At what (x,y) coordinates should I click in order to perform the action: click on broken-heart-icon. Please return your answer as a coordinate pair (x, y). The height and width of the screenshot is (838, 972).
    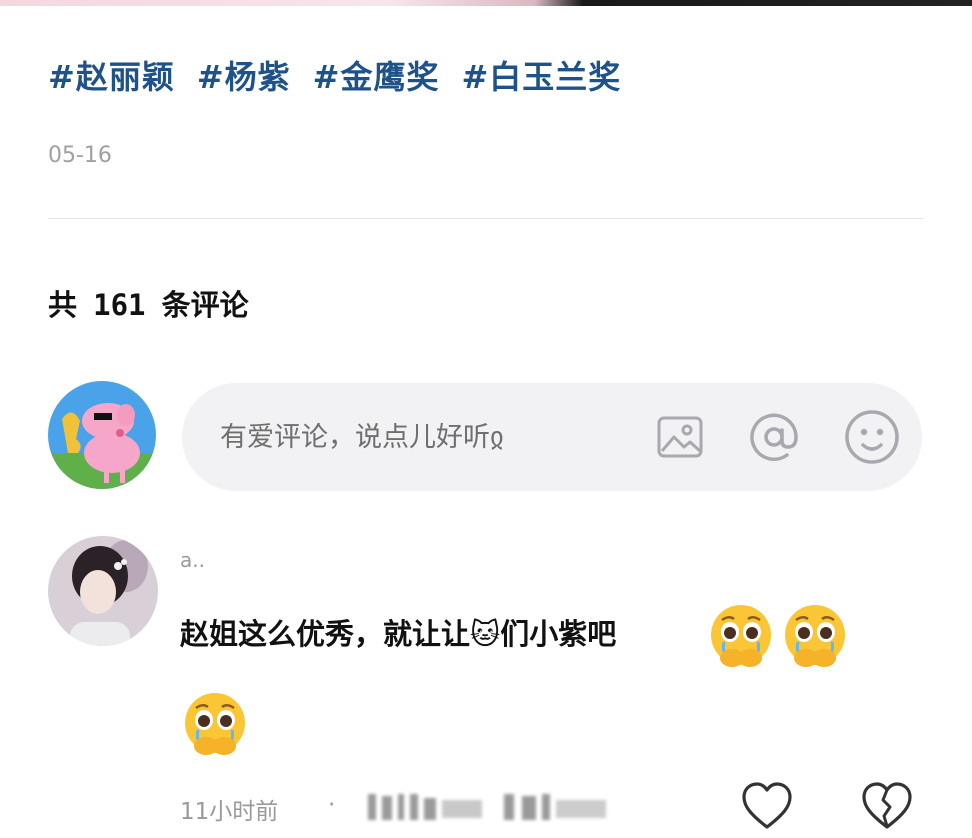
    Looking at the image, I should click on (887, 807).